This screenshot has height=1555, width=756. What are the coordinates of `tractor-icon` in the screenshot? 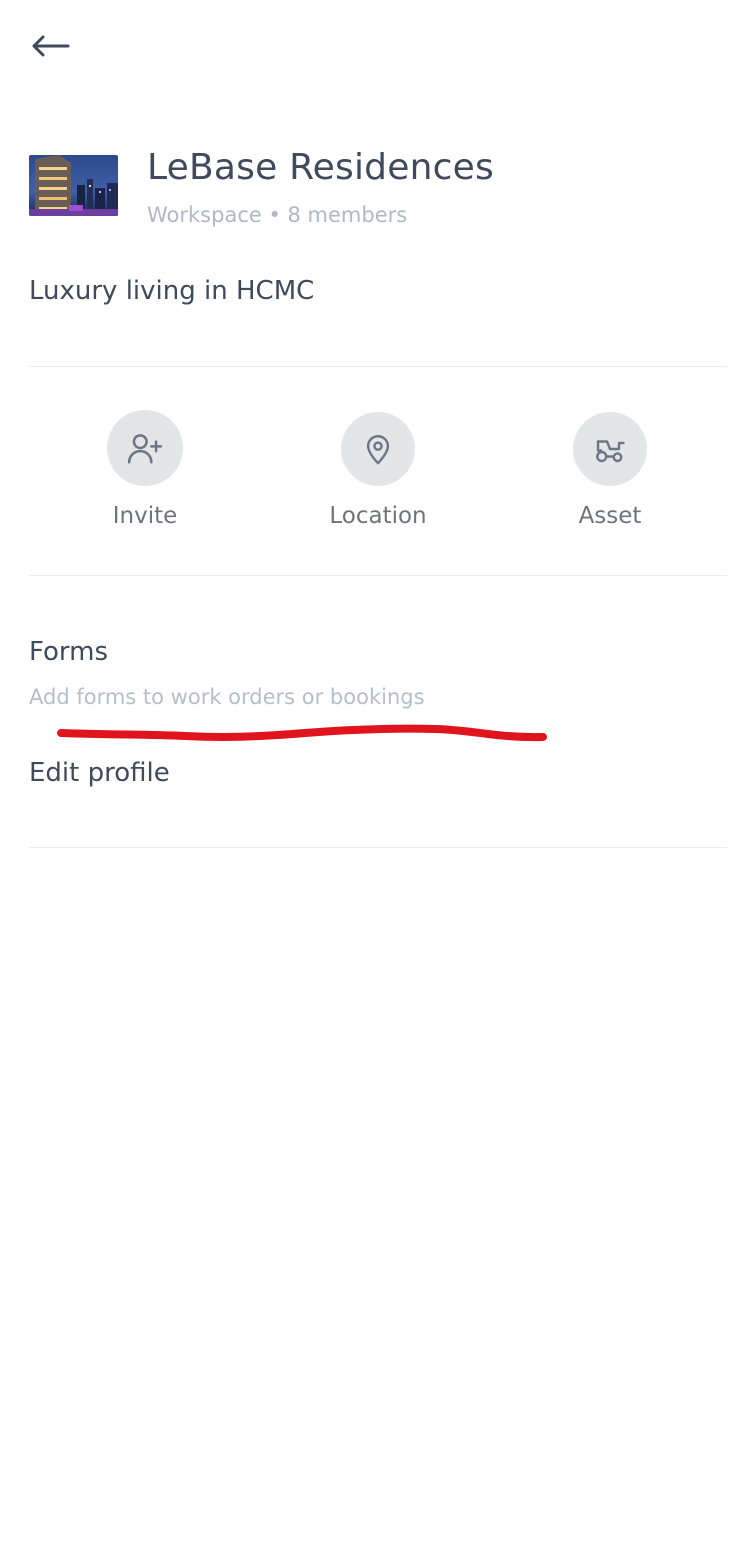 It's located at (610, 451).